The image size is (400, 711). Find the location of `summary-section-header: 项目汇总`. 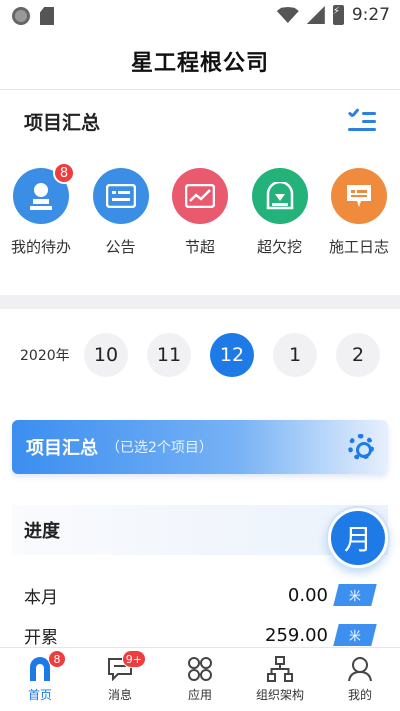

summary-section-header: 项目汇总 is located at coordinates (200, 121).